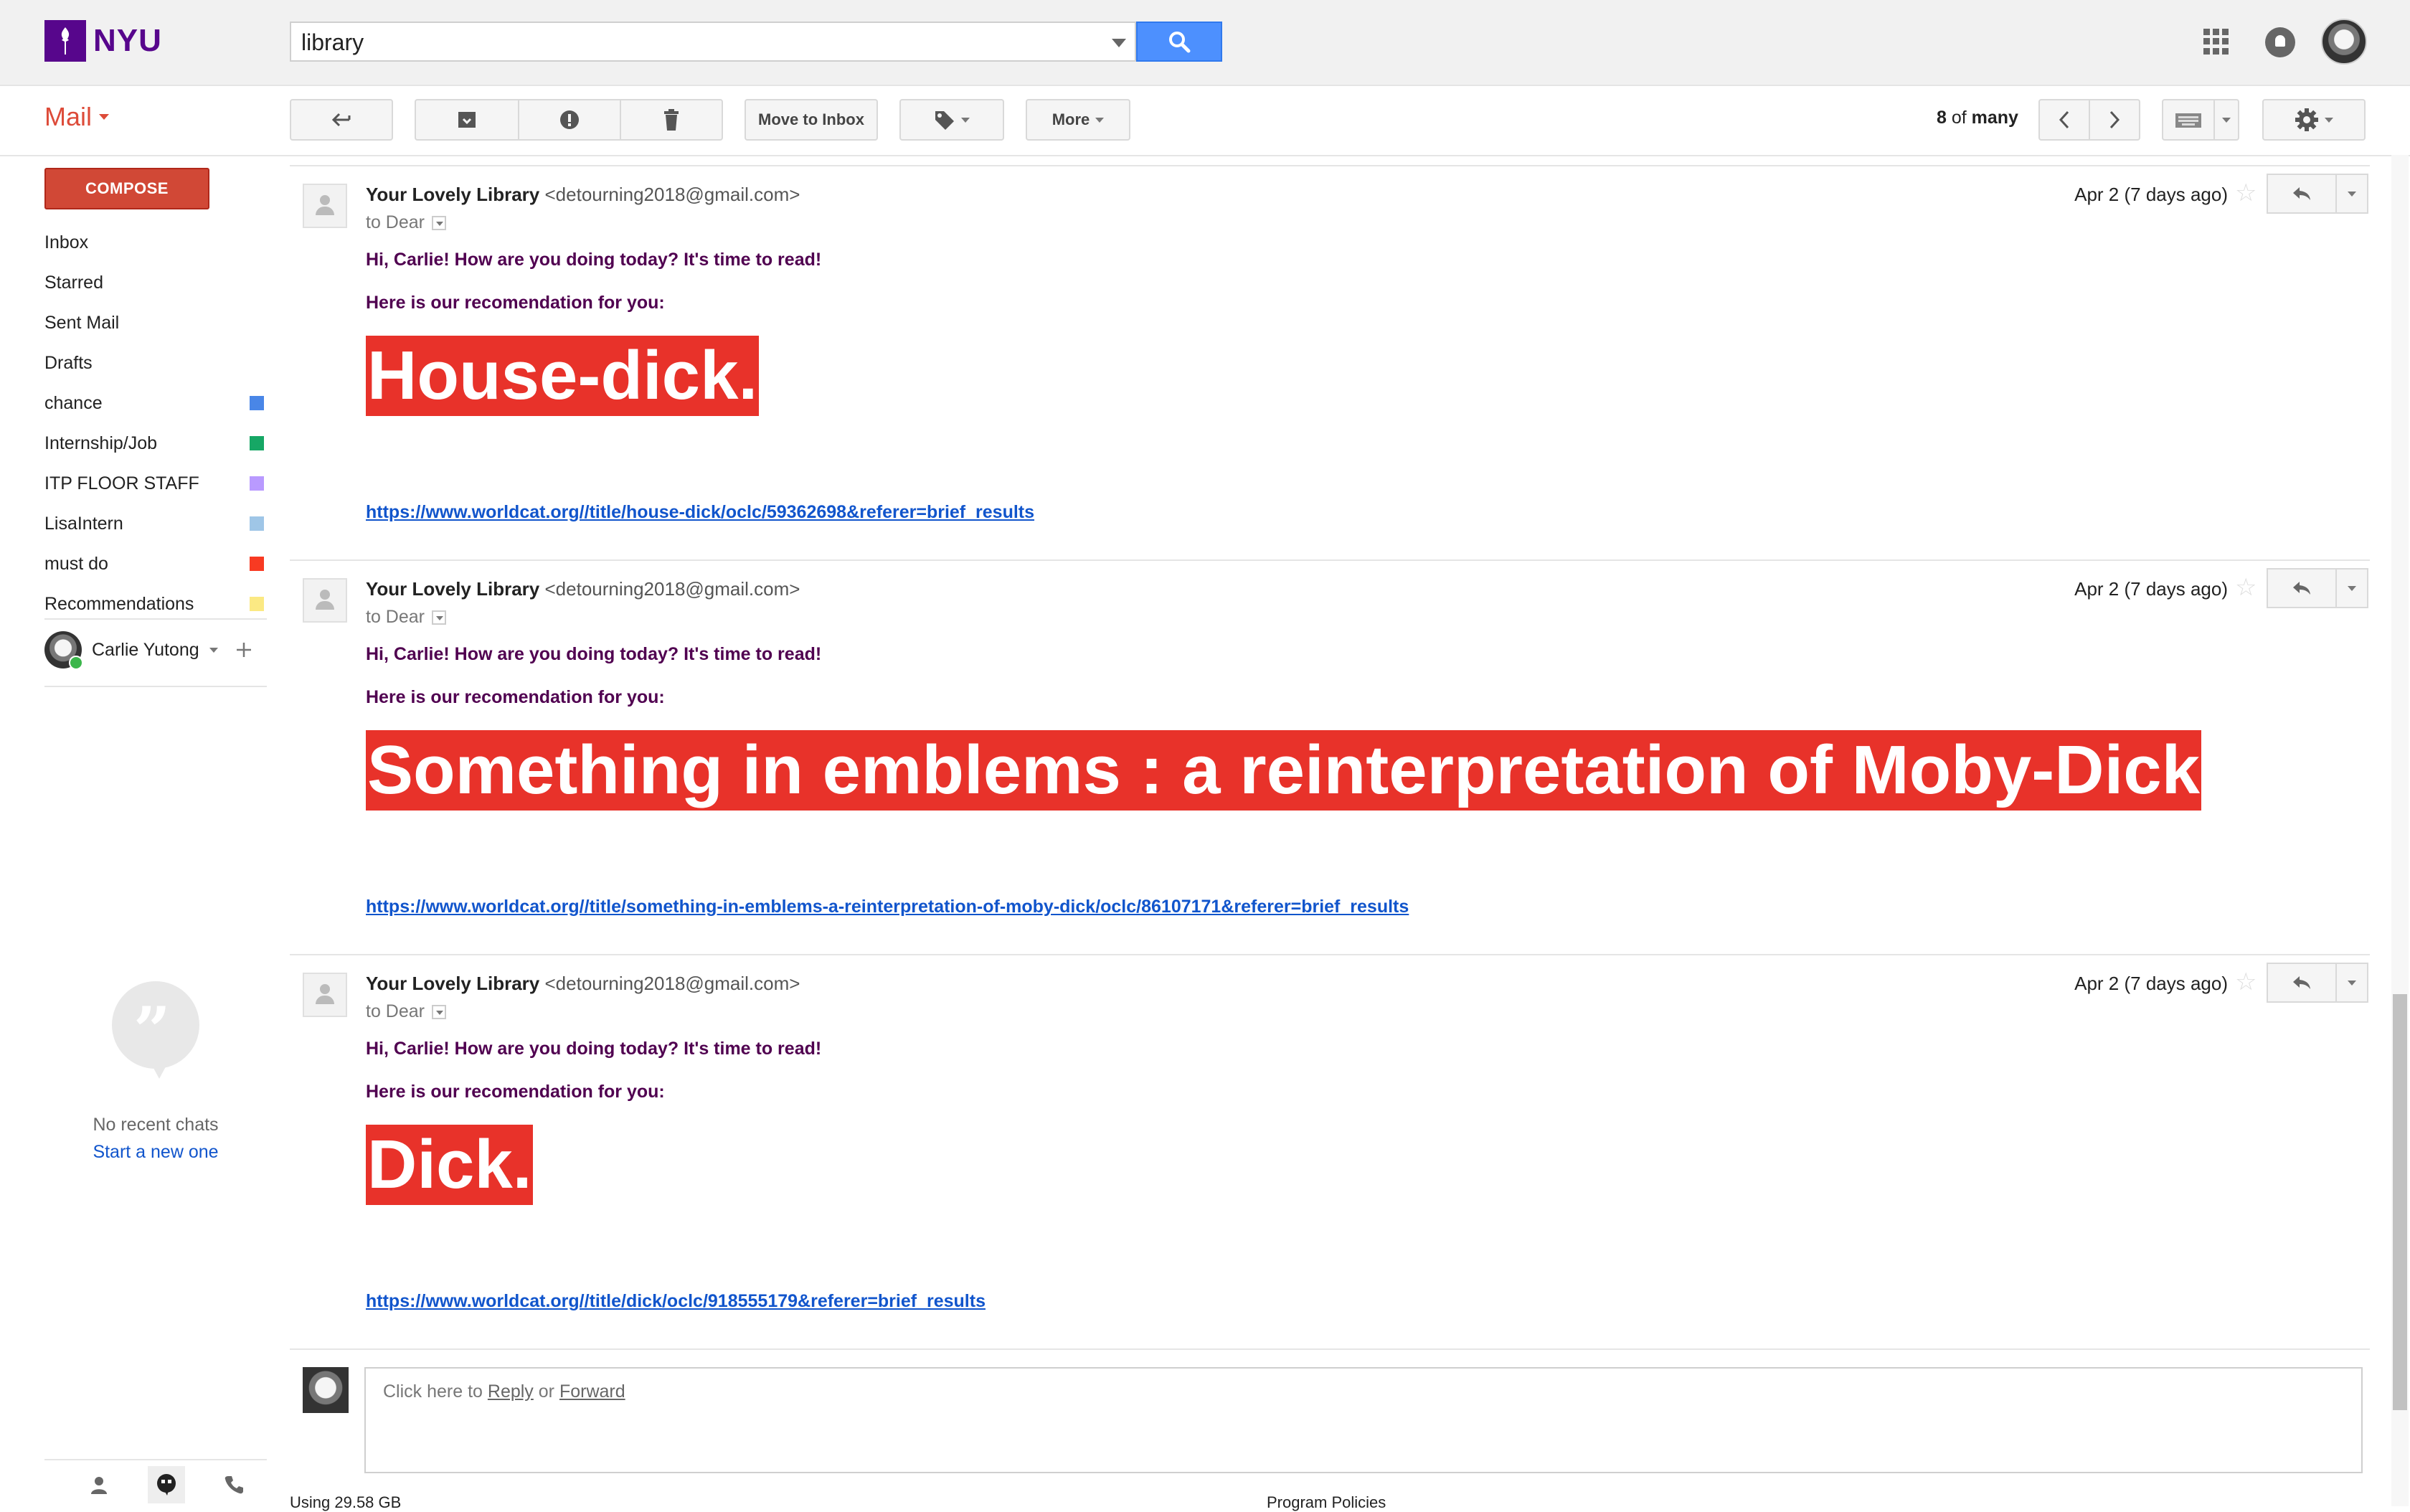 Image resolution: width=2410 pixels, height=1512 pixels. Describe the element at coordinates (1078, 120) in the screenshot. I see `more-actions-button: More` at that location.